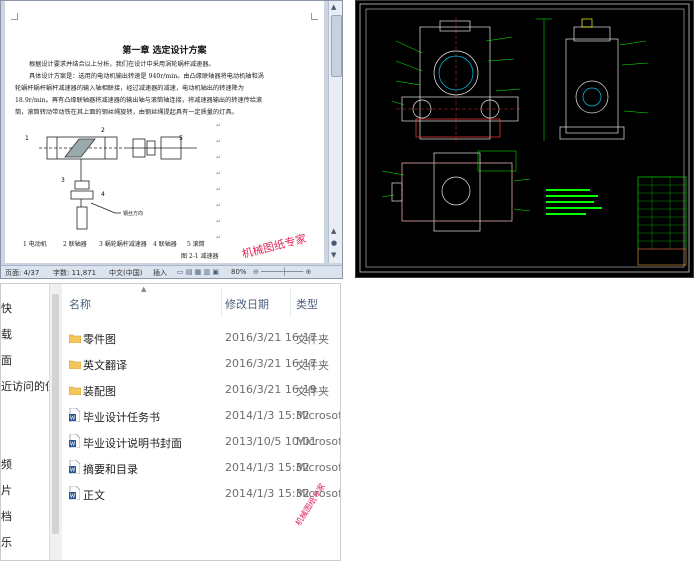  I want to click on file-name: 毕业设计任务书, so click(121, 417).